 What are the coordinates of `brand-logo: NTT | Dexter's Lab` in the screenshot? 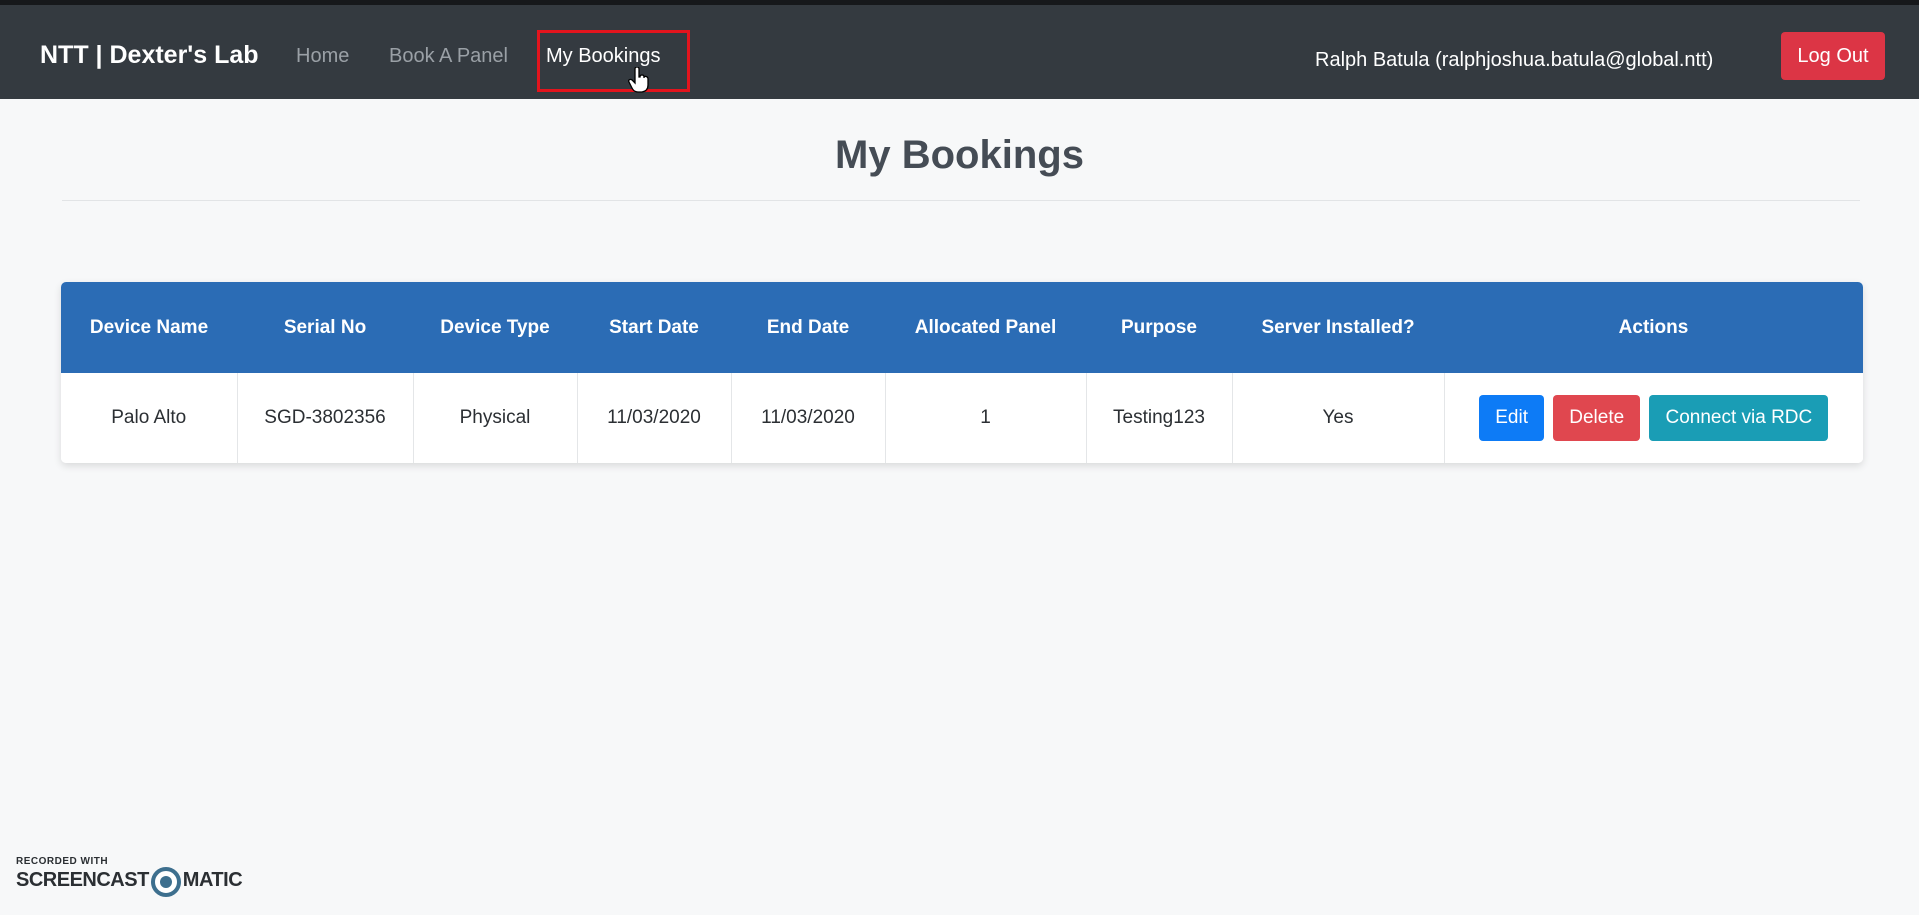 It's located at (149, 55).